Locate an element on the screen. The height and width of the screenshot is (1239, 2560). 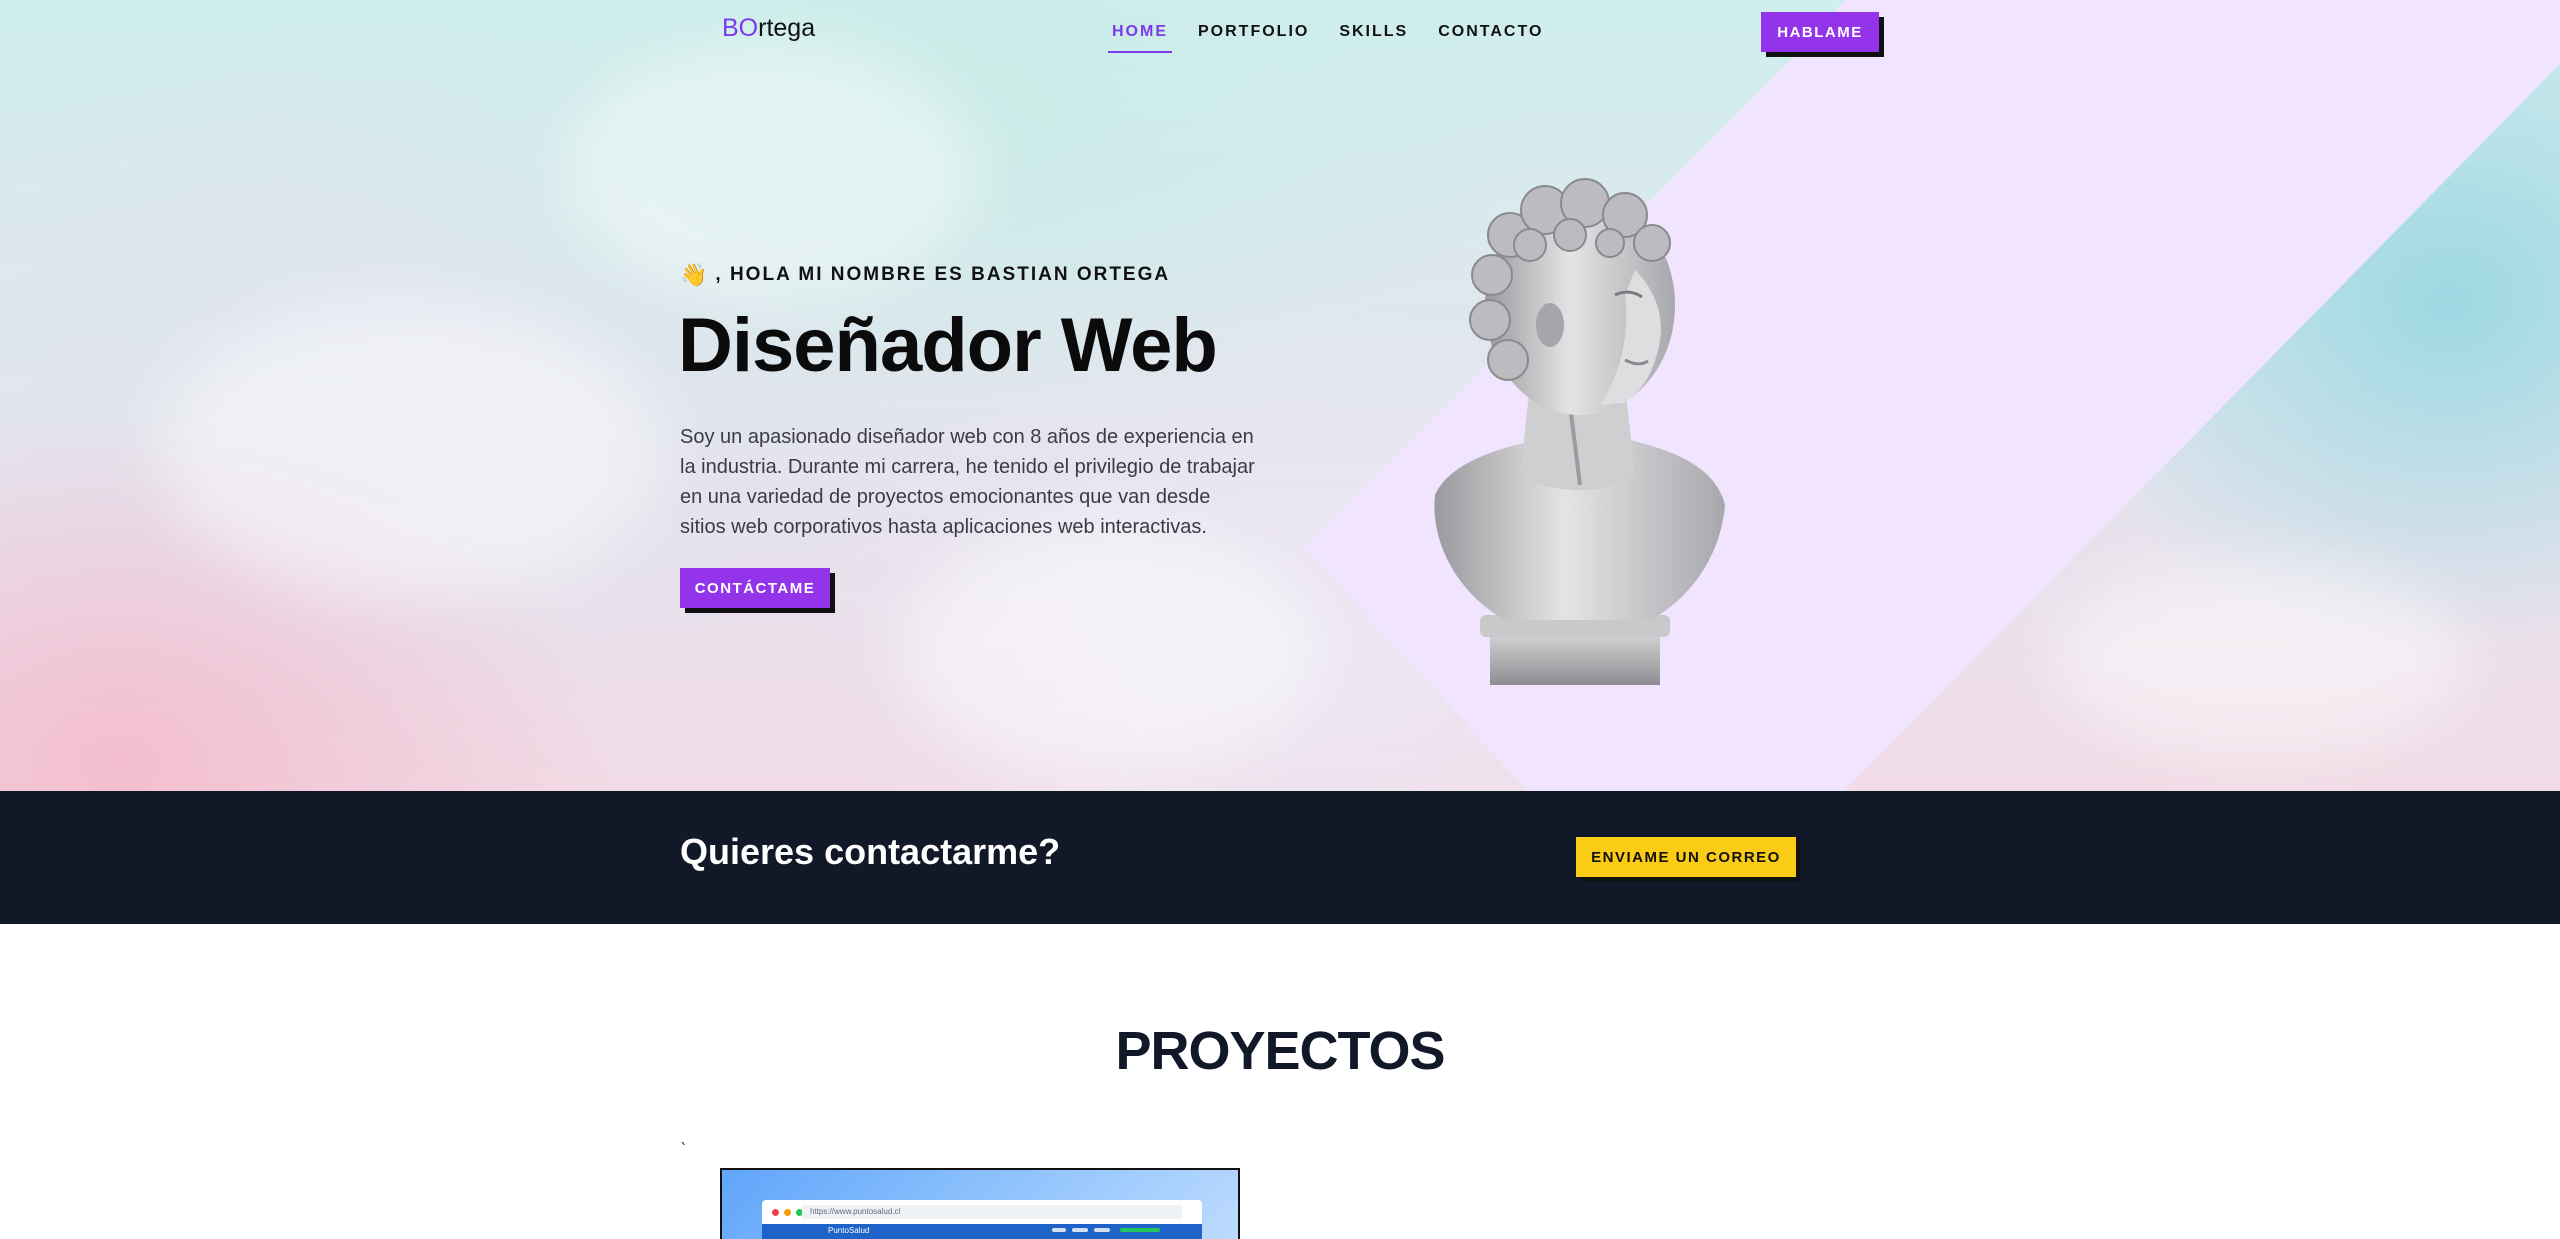
site-logo: BOrtega is located at coordinates (768, 28).